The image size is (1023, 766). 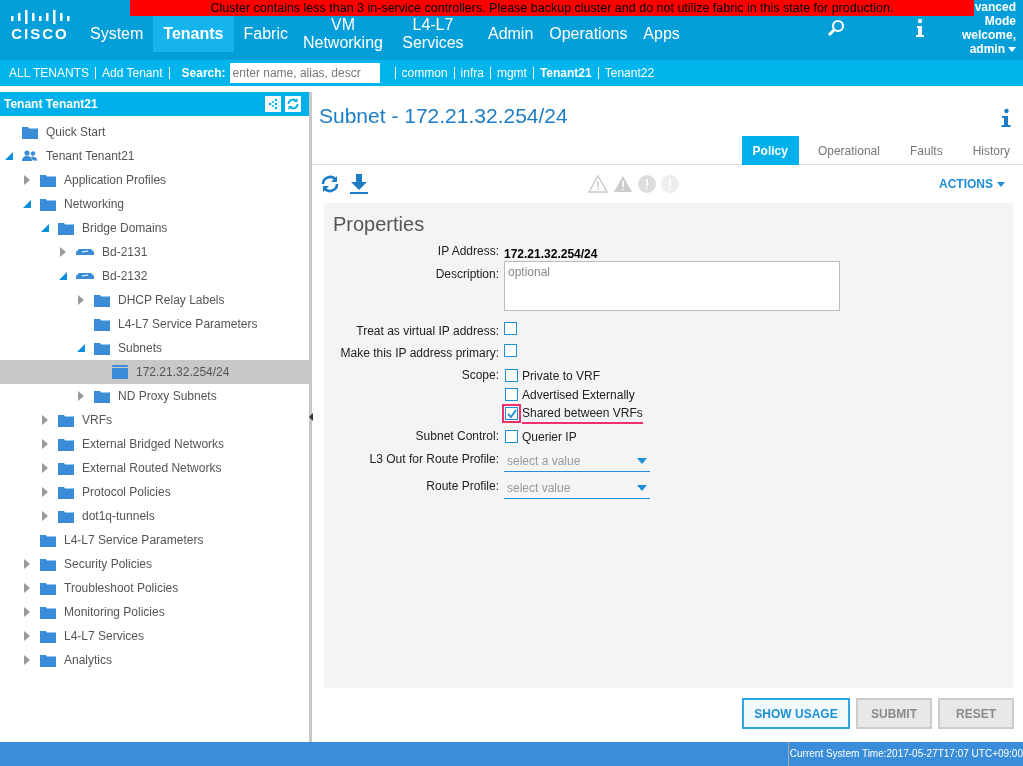 I want to click on tree-item: External Routed Networks, so click(x=154, y=468).